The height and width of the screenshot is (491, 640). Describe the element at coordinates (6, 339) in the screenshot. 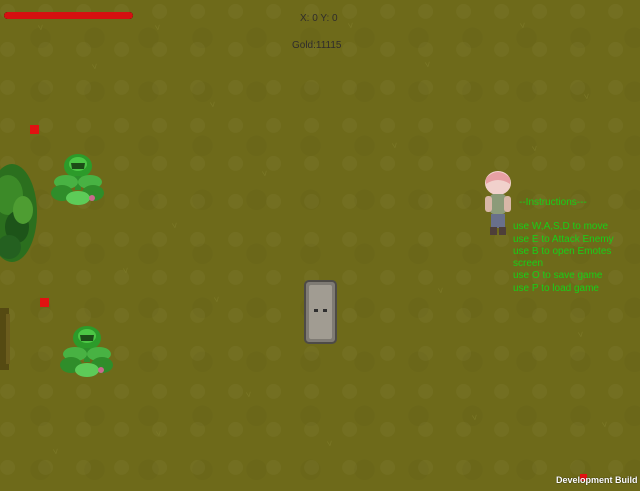

I see `tree-trunk-icon` at that location.